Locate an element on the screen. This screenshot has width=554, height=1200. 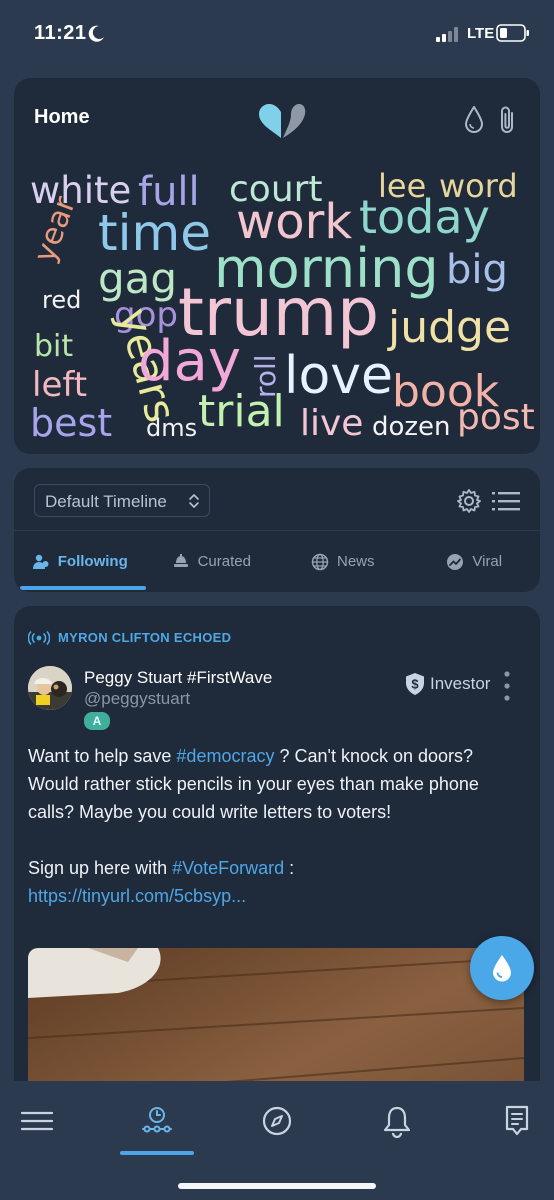
users-icon is located at coordinates (40, 561).